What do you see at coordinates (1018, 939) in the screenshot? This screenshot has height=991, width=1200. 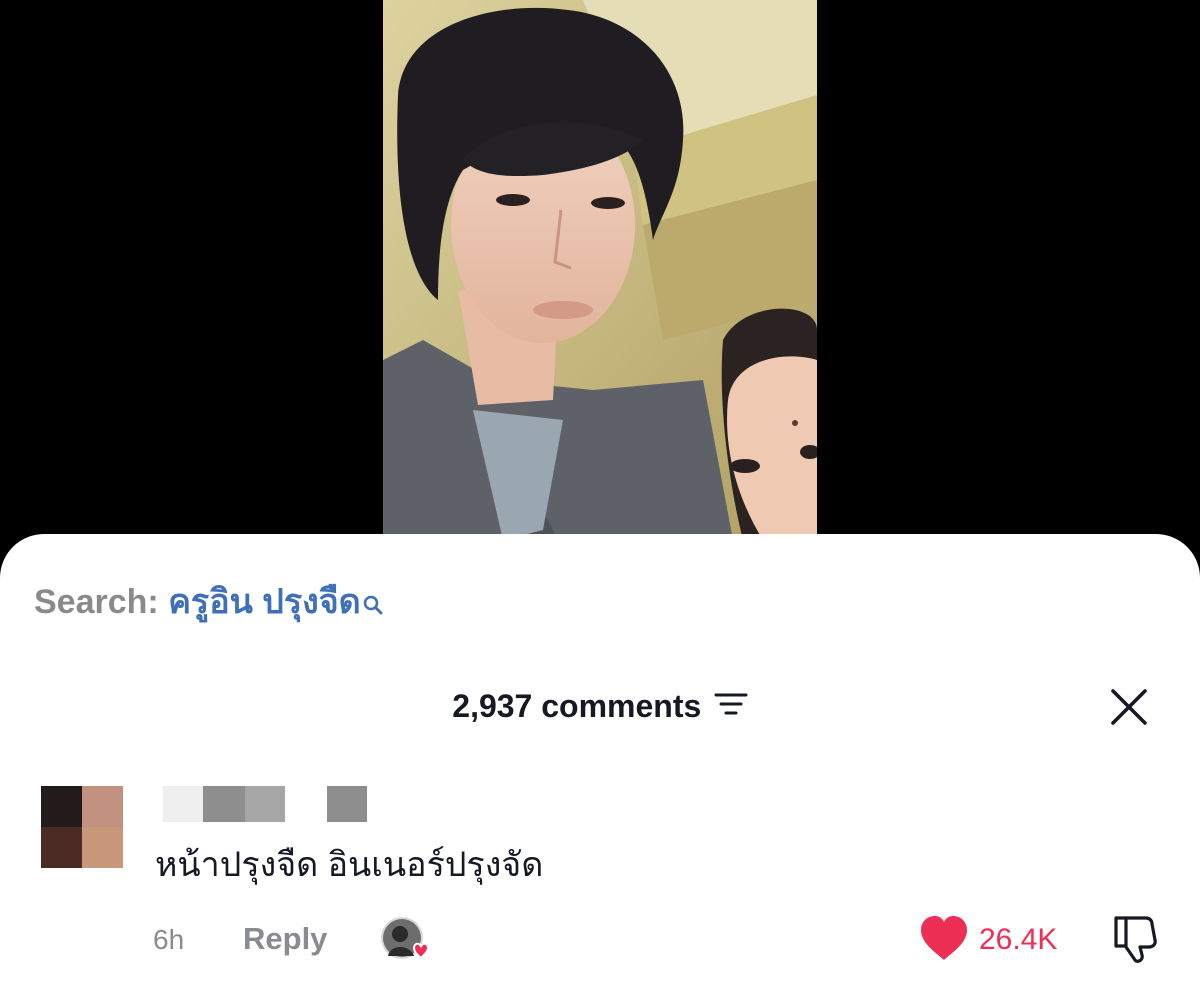 I see `like-count: 26.4K` at bounding box center [1018, 939].